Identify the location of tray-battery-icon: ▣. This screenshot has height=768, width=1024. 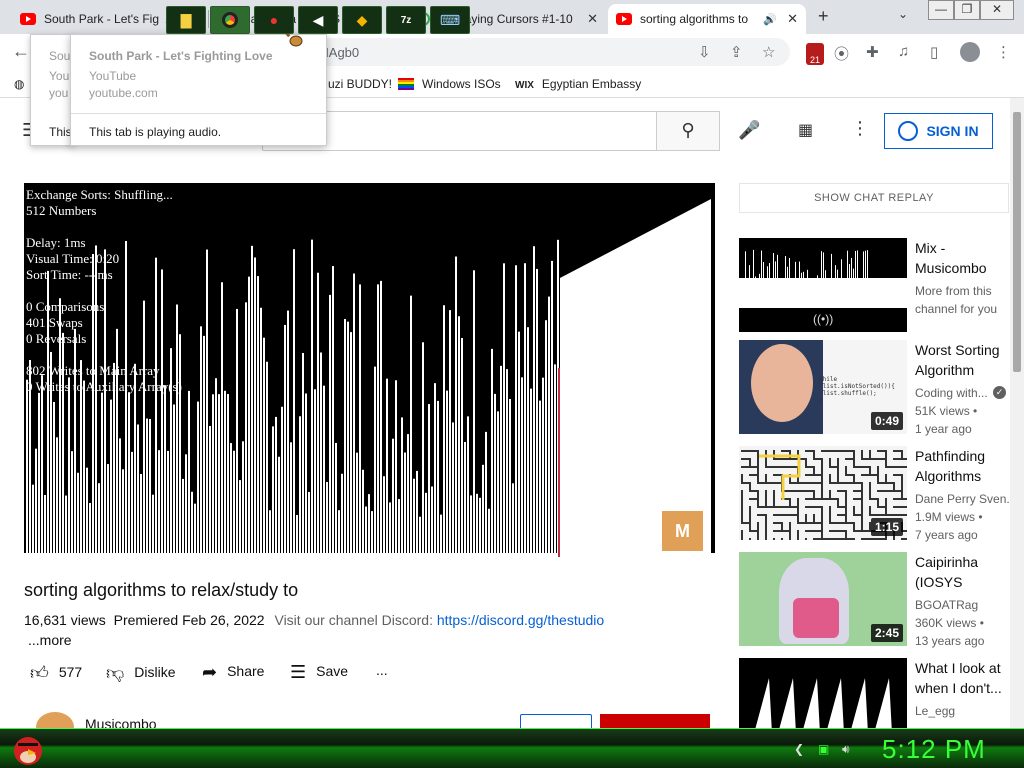
(823, 749).